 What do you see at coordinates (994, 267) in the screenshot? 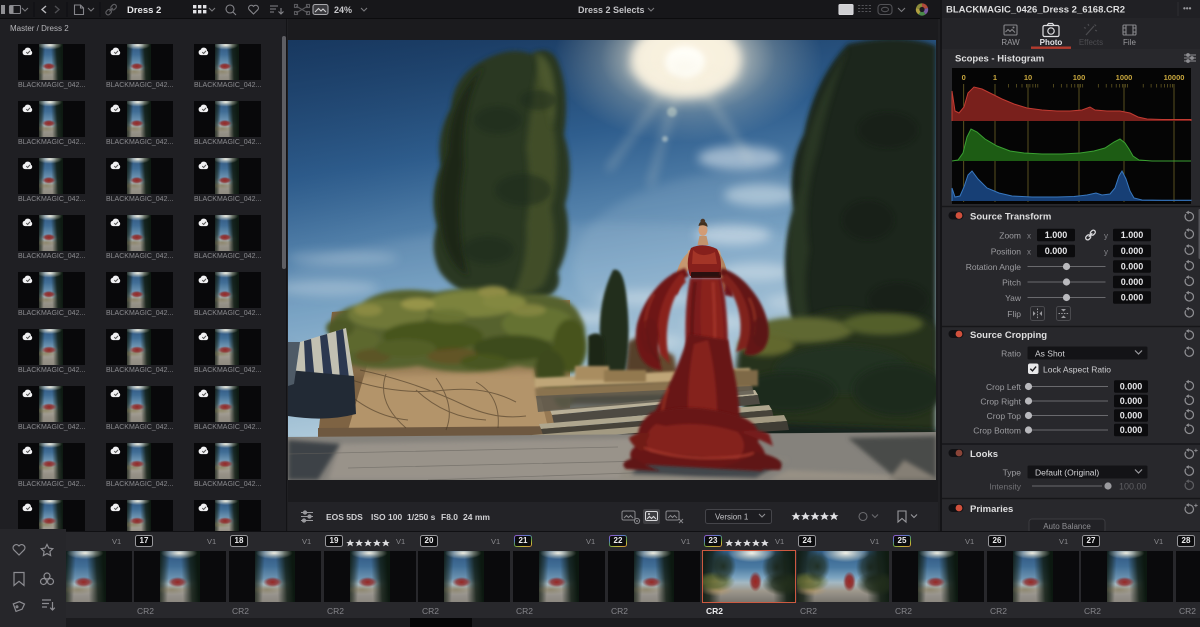
I see `svg-text: Rotation Angle` at bounding box center [994, 267].